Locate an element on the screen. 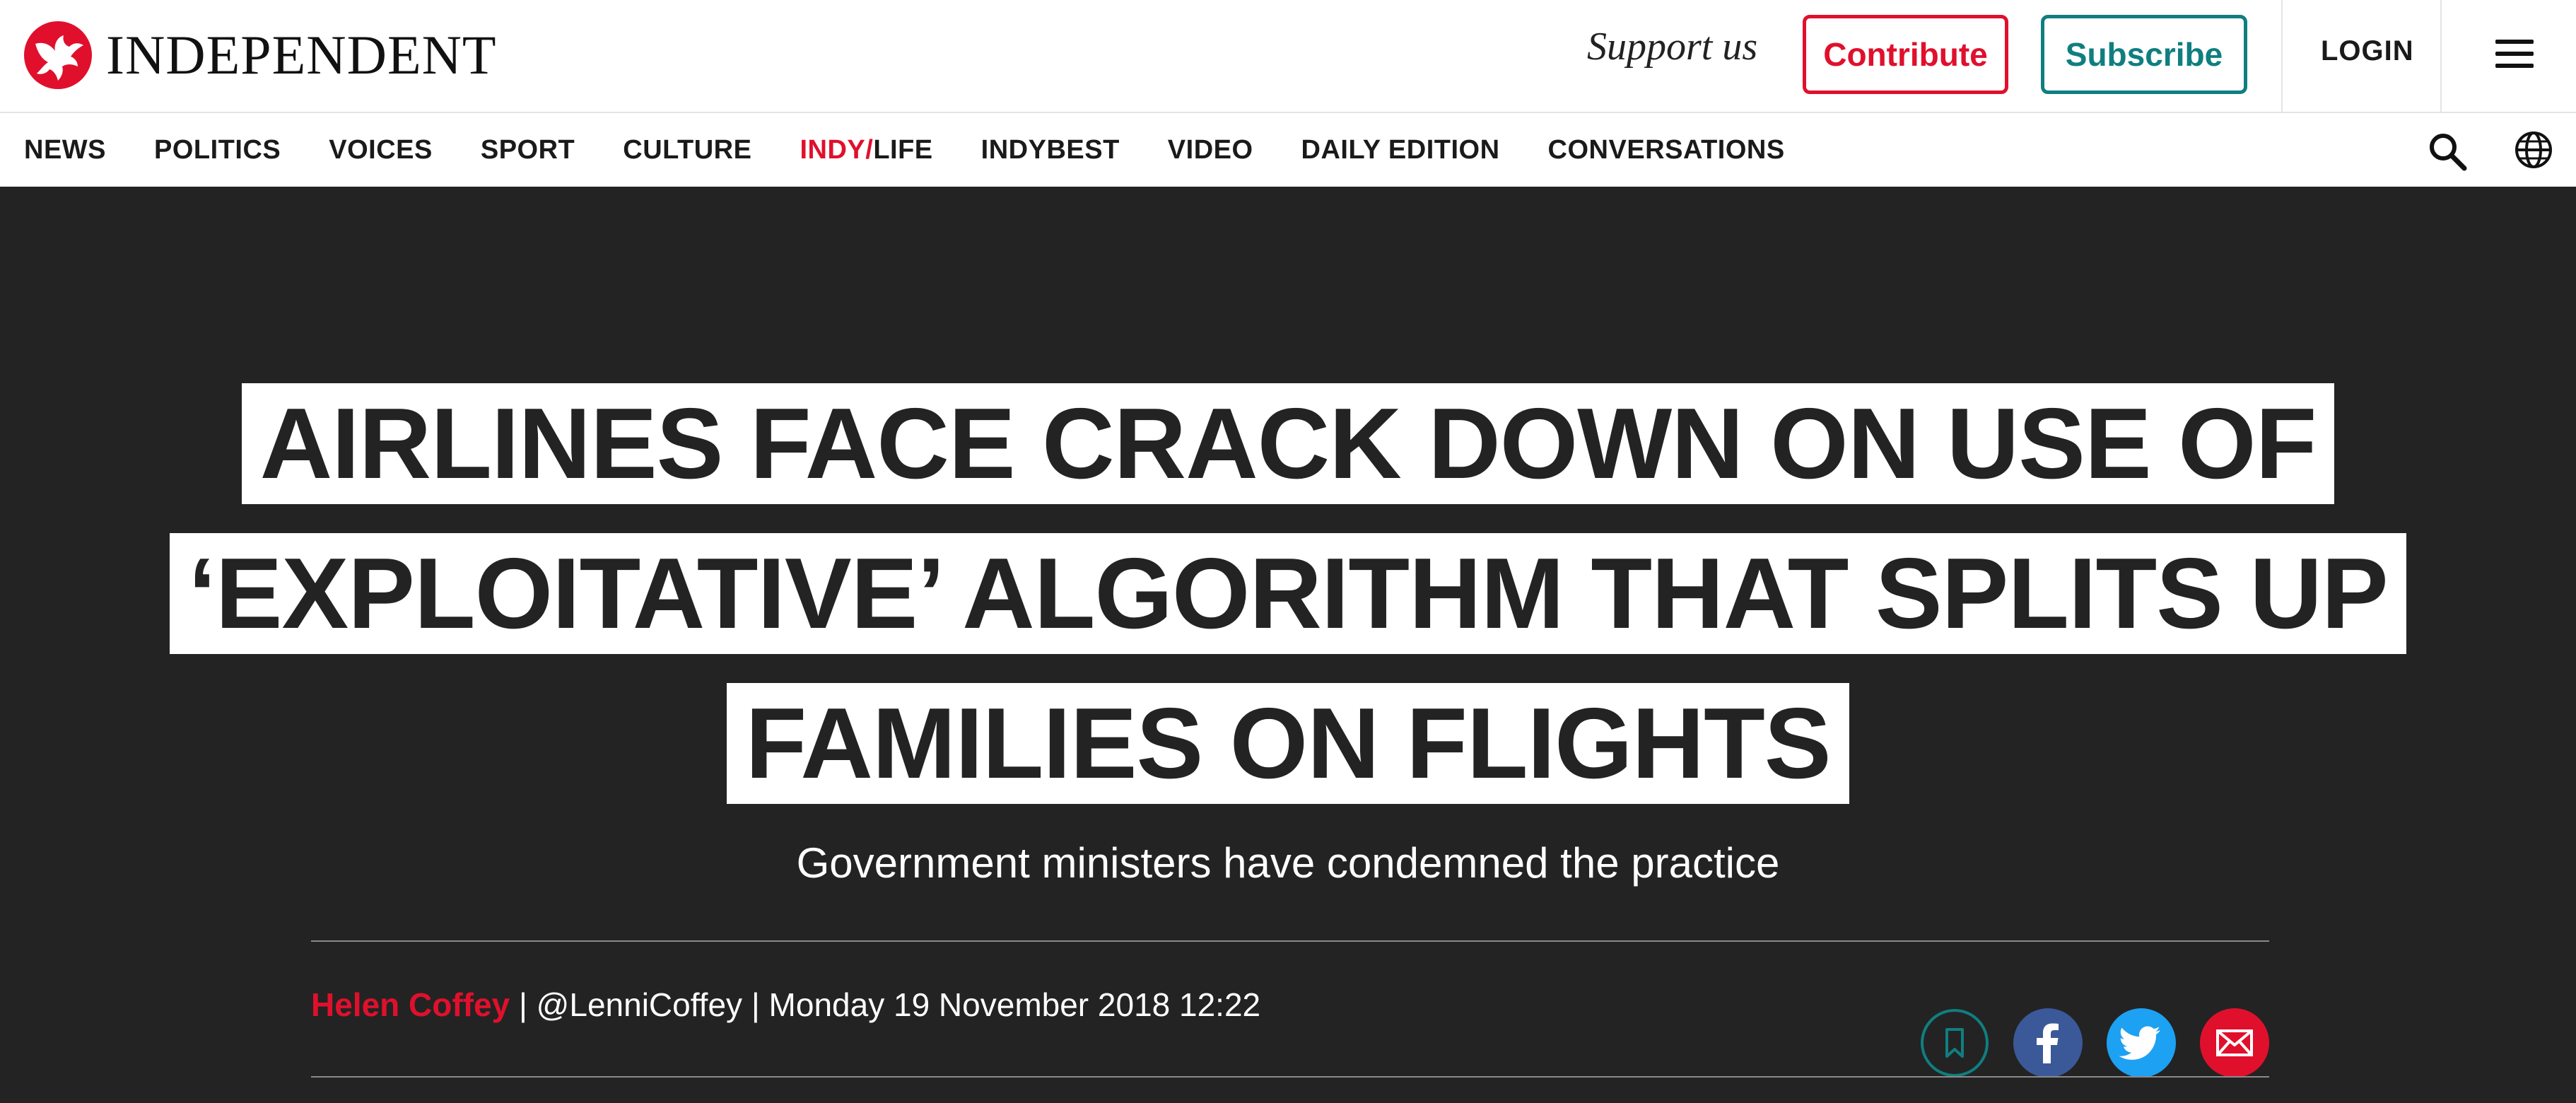 The width and height of the screenshot is (2576, 1103). contribute-button: Contribute is located at coordinates (1906, 54).